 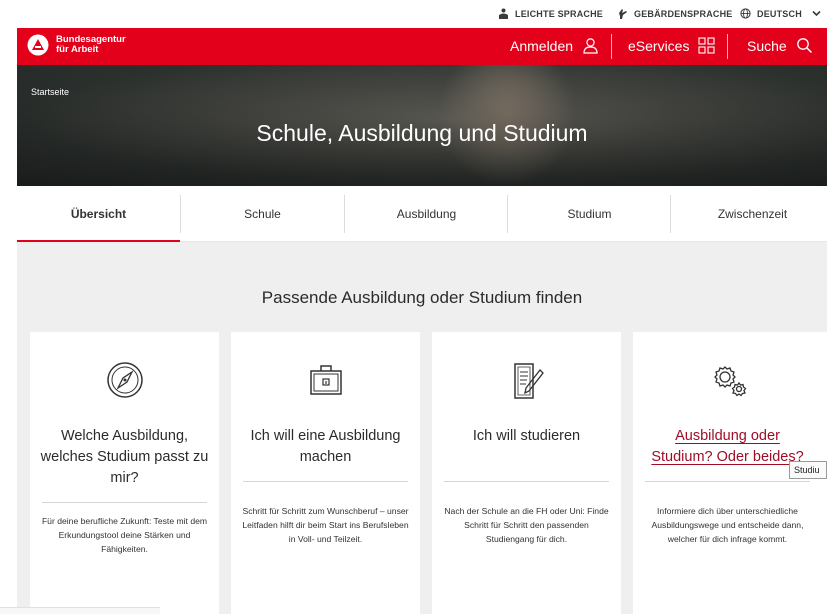 I want to click on easy-language-icon, so click(x=503, y=13).